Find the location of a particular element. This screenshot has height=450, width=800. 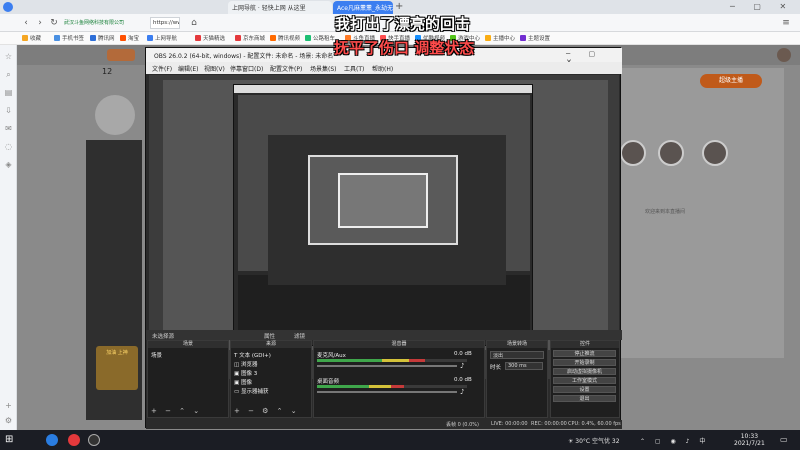

browser-task-icon is located at coordinates (52, 440).